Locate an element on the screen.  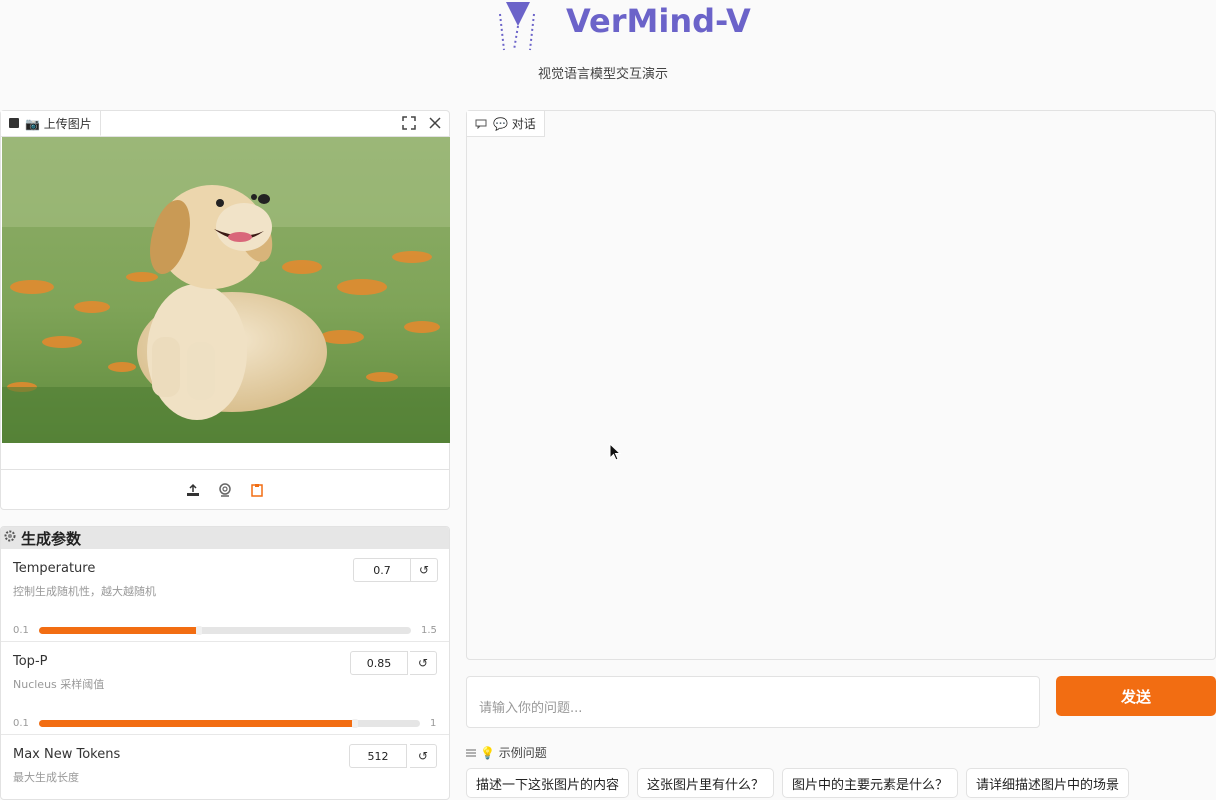
param-max-new-tokens: Max New Tokens 最大生成长度 512 ↺ is located at coordinates (225, 767).